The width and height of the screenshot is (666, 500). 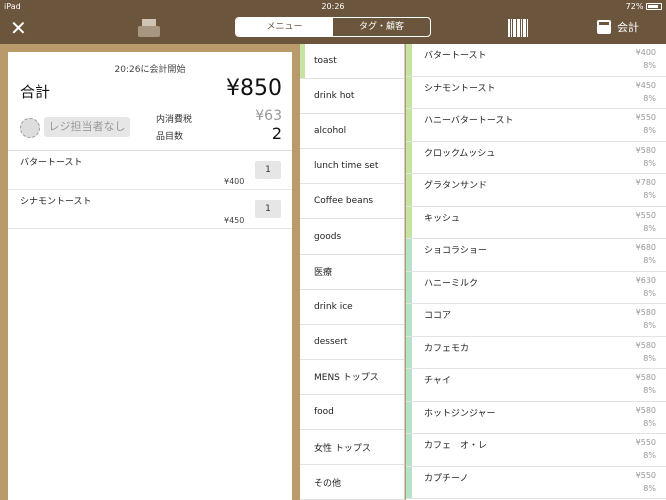 I want to click on category-item: その他, so click(x=352, y=482).